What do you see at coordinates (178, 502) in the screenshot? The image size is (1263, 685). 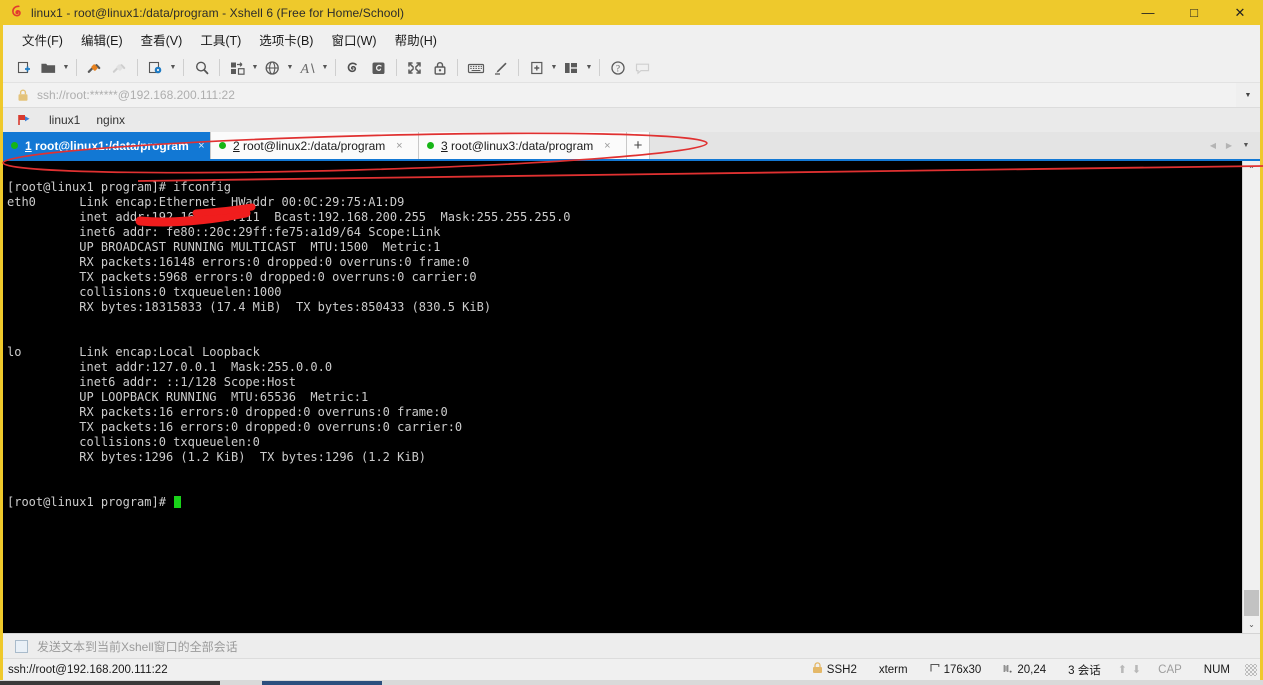 I see `terminal-cursor` at bounding box center [178, 502].